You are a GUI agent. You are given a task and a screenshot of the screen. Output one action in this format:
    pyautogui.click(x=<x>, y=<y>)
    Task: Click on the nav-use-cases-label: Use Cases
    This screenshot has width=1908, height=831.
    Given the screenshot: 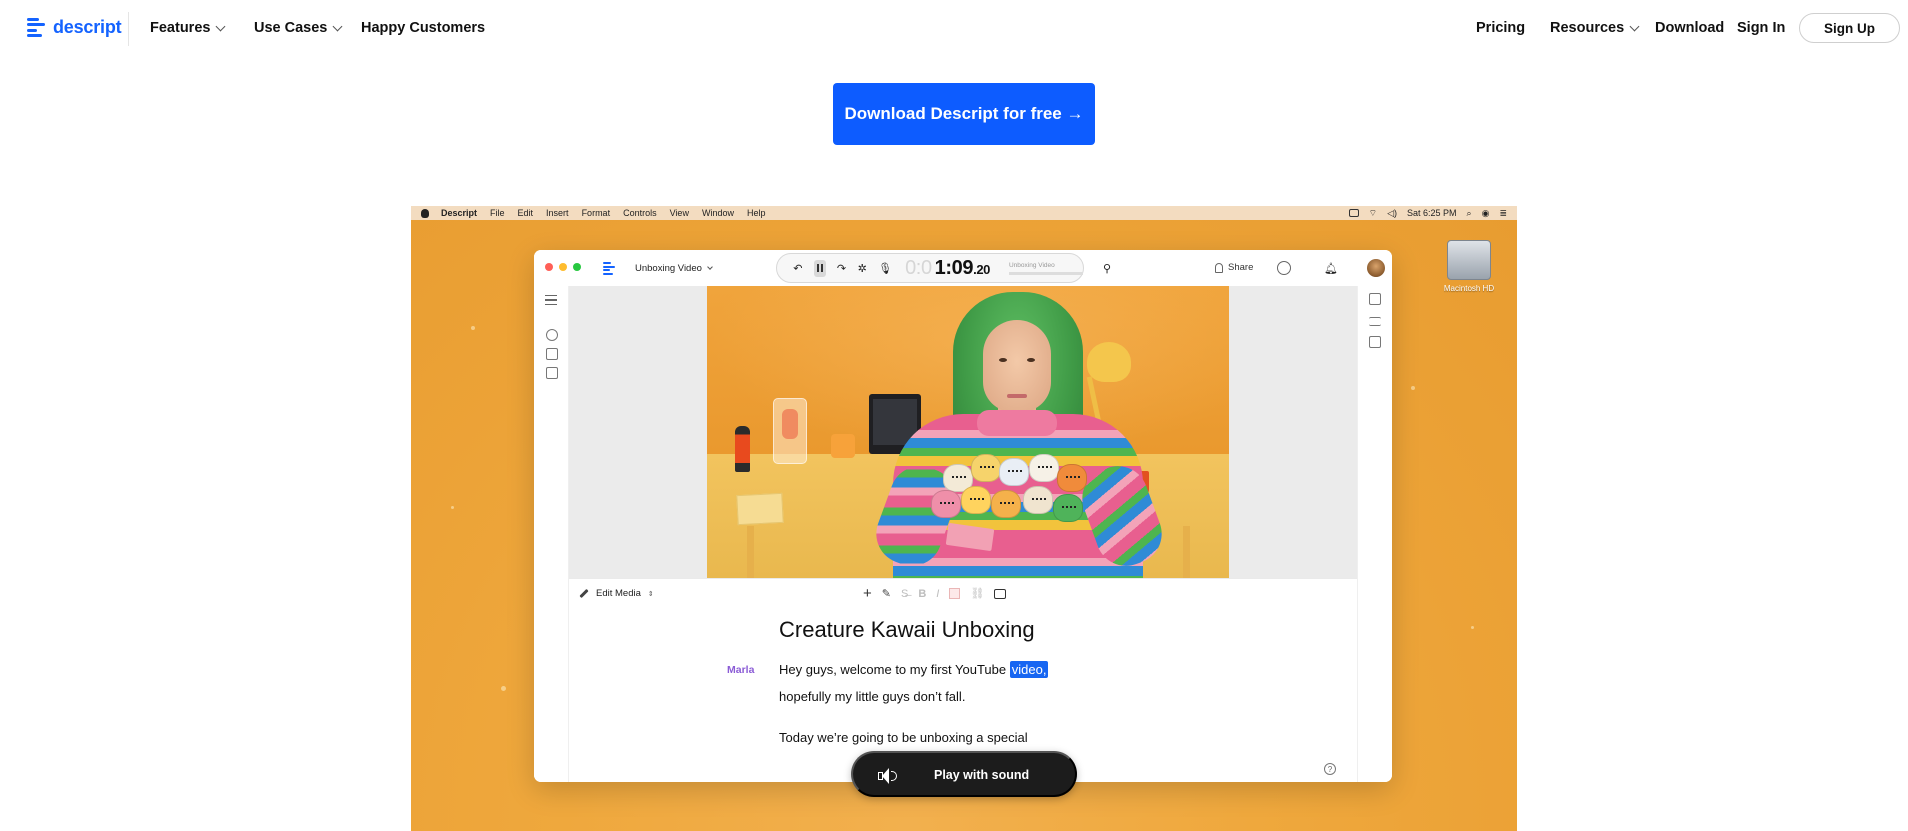 What is the action you would take?
    pyautogui.click(x=291, y=28)
    